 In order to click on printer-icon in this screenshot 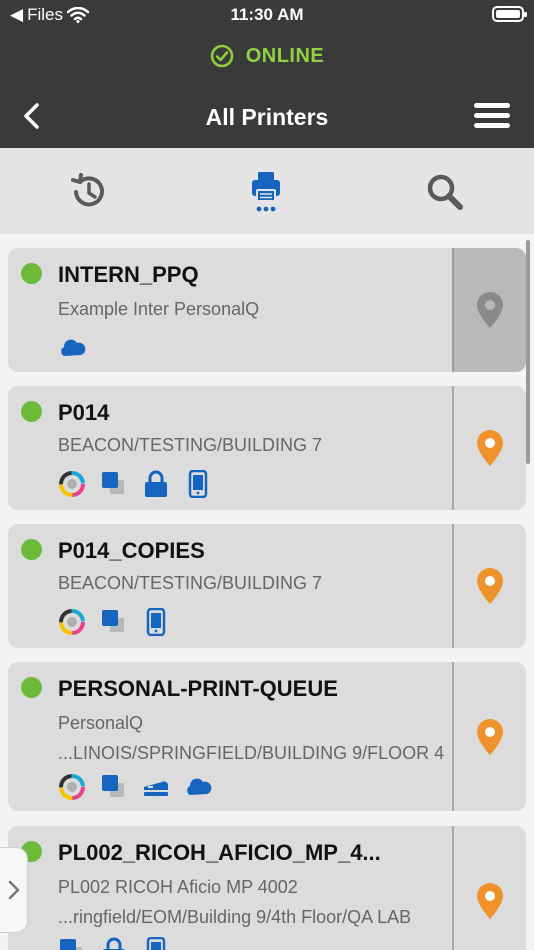, I will do `click(266, 192)`.